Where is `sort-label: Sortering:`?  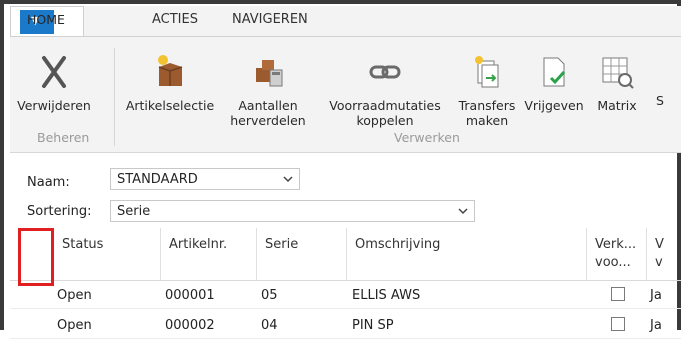
sort-label: Sortering: is located at coordinates (59, 211).